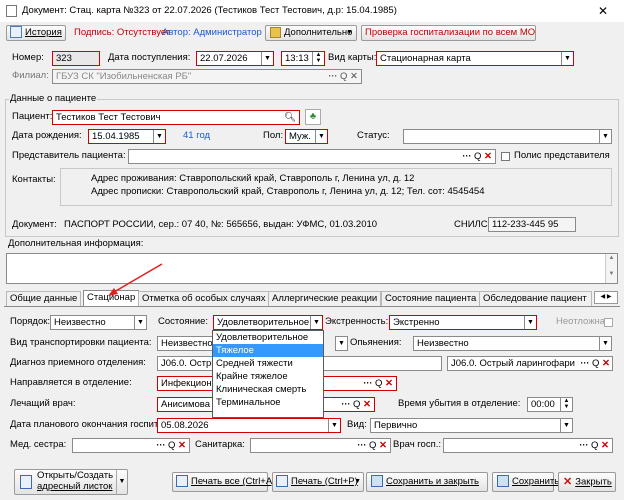 The height and width of the screenshot is (500, 624). Describe the element at coordinates (268, 337) in the screenshot. I see `state-option: Удовлетворительное` at that location.